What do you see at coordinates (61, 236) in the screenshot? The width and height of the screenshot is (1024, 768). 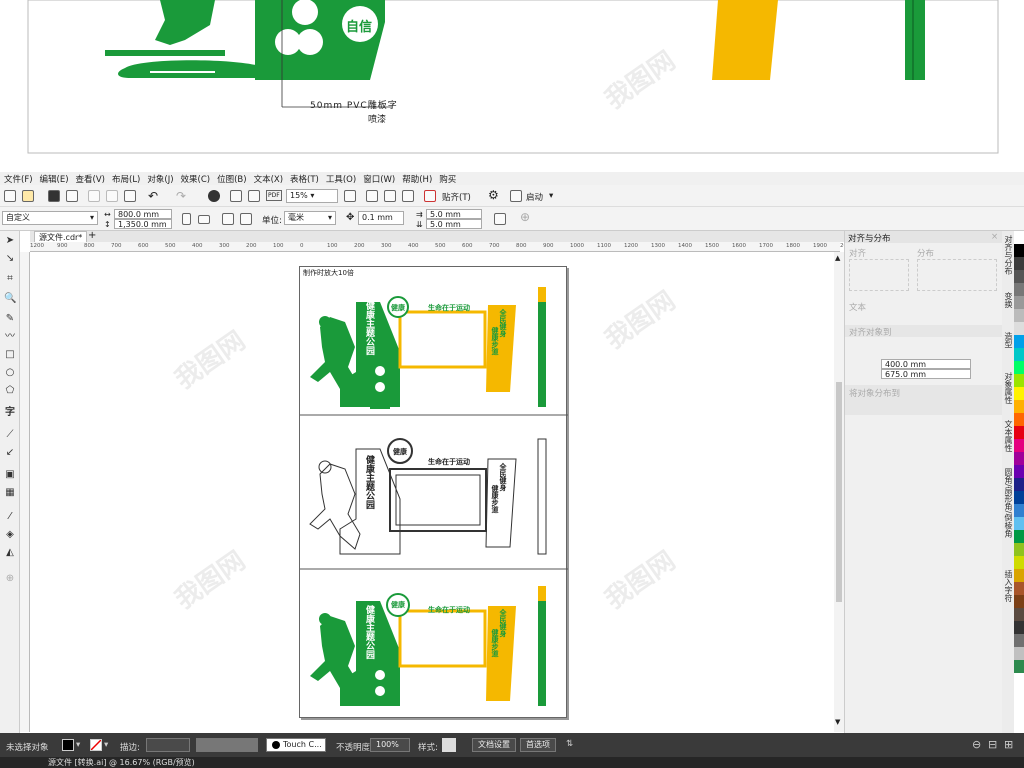 I see `document-tab: 源文件.cdr*` at bounding box center [61, 236].